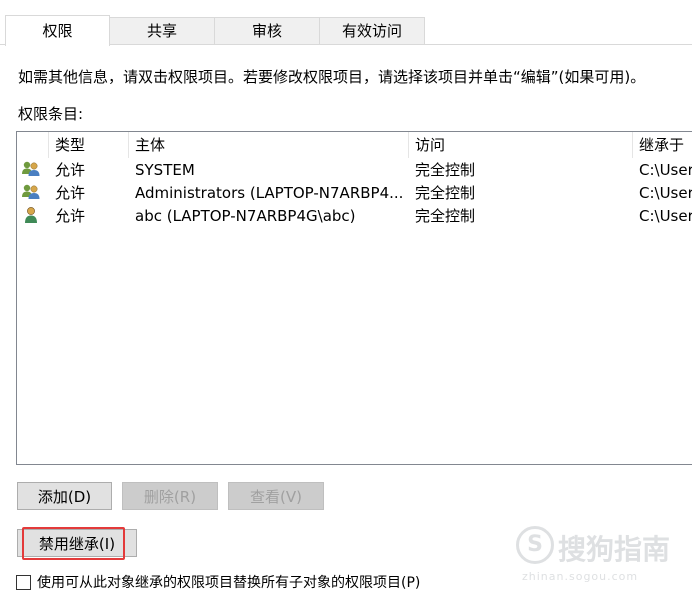 This screenshot has height=614, width=692. I want to click on disable-inheritance-button: 禁用继承(I), so click(77, 543).